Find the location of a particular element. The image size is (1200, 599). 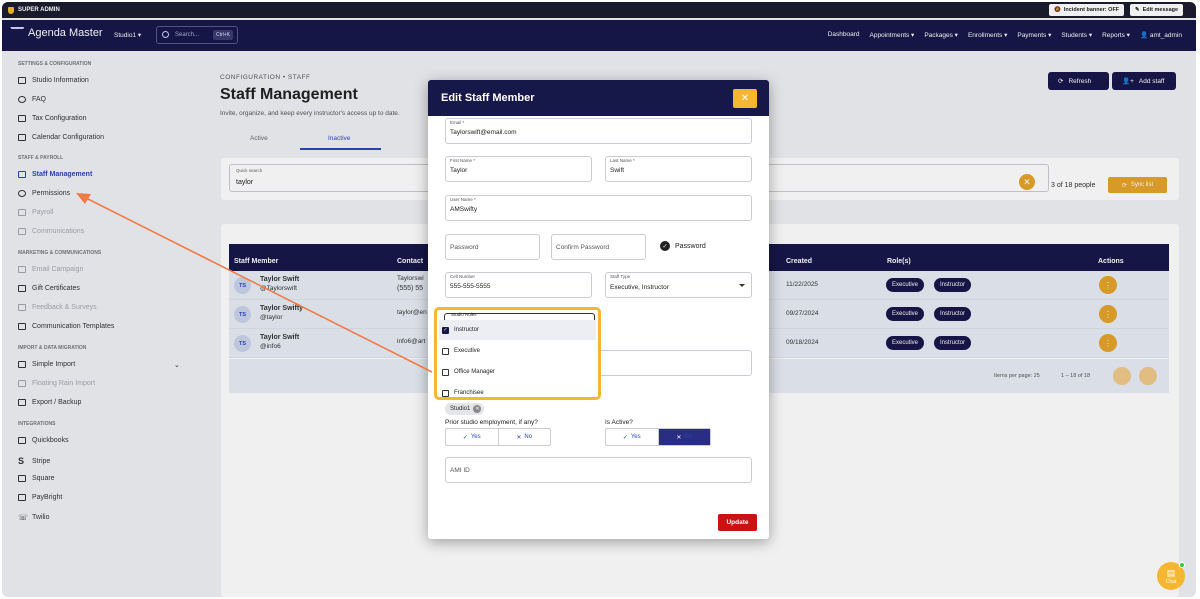

ami-id-field: AMI ID is located at coordinates (598, 470).